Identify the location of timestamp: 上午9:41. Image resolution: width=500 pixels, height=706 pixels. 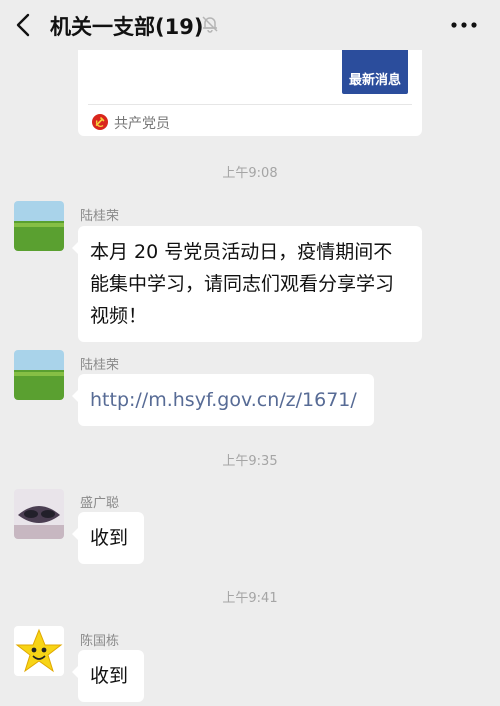
(250, 598).